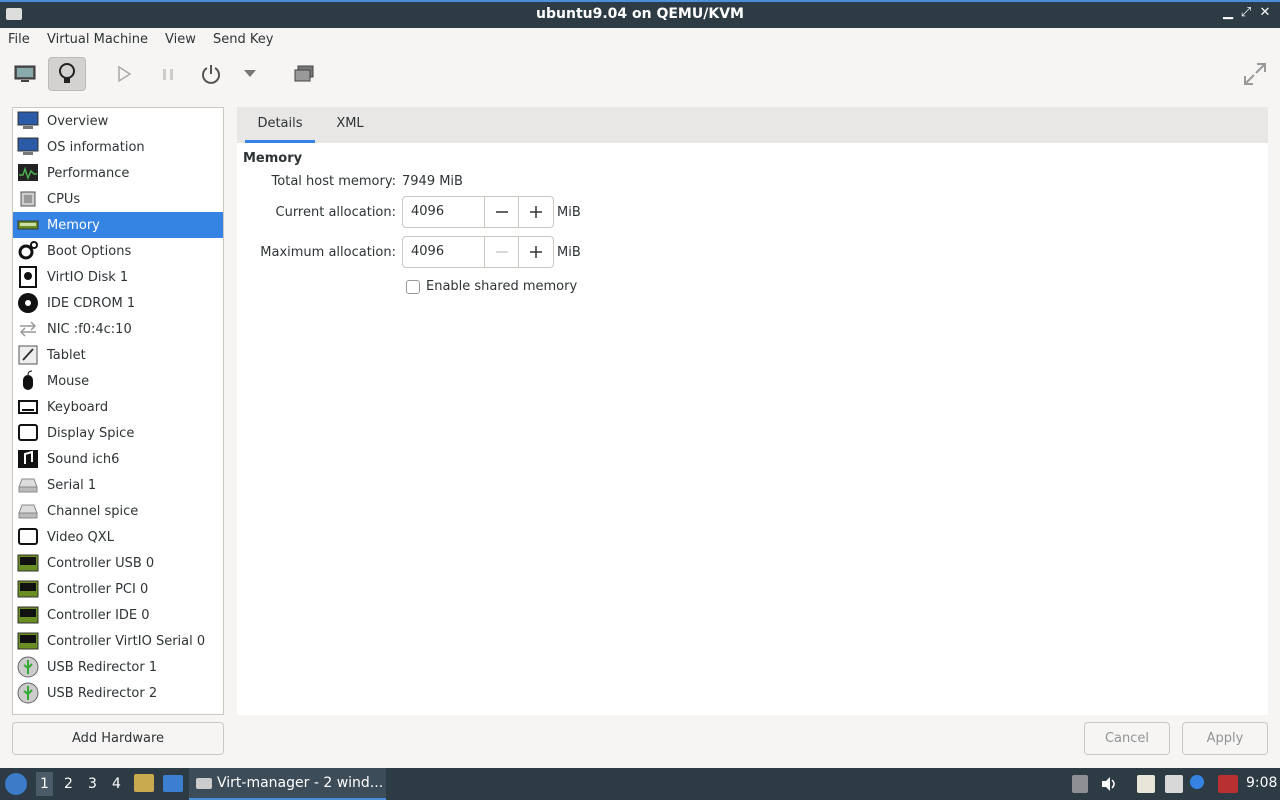  What do you see at coordinates (72, 485) in the screenshot?
I see `sidebar-item-label: Serial 1` at bounding box center [72, 485].